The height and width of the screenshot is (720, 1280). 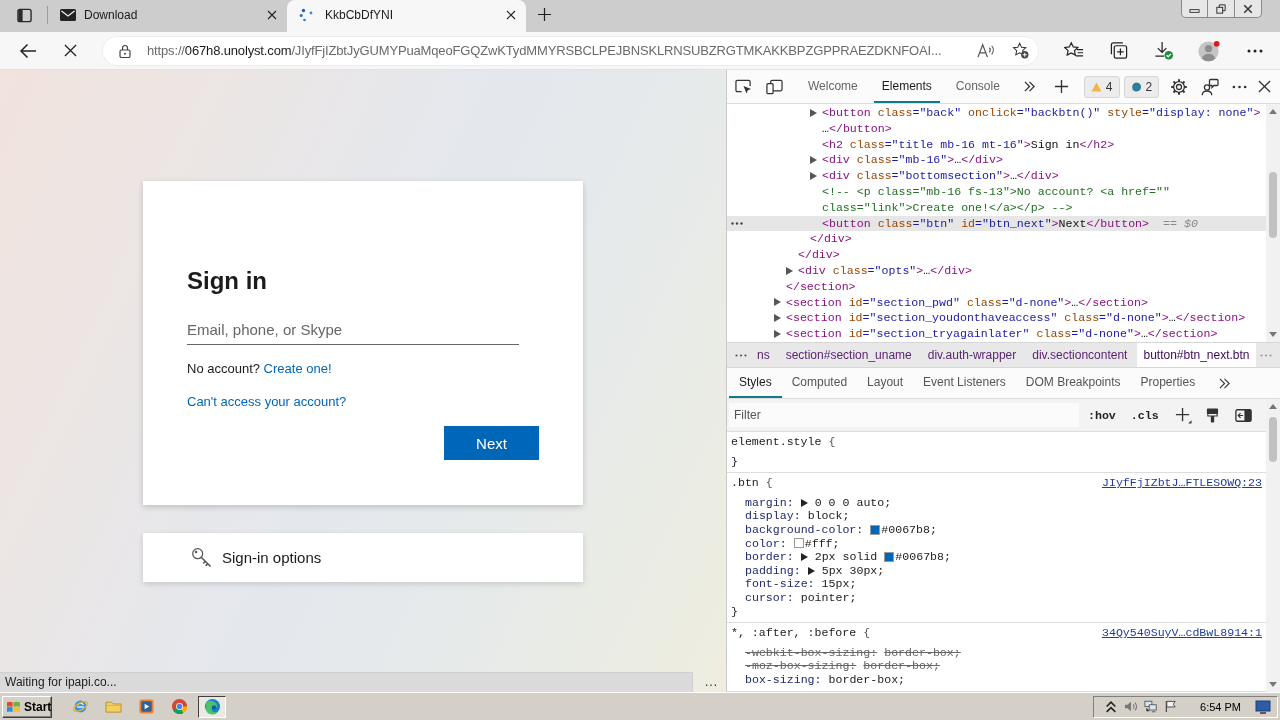 What do you see at coordinates (773, 570) in the screenshot?
I see `property-name: padding:` at bounding box center [773, 570].